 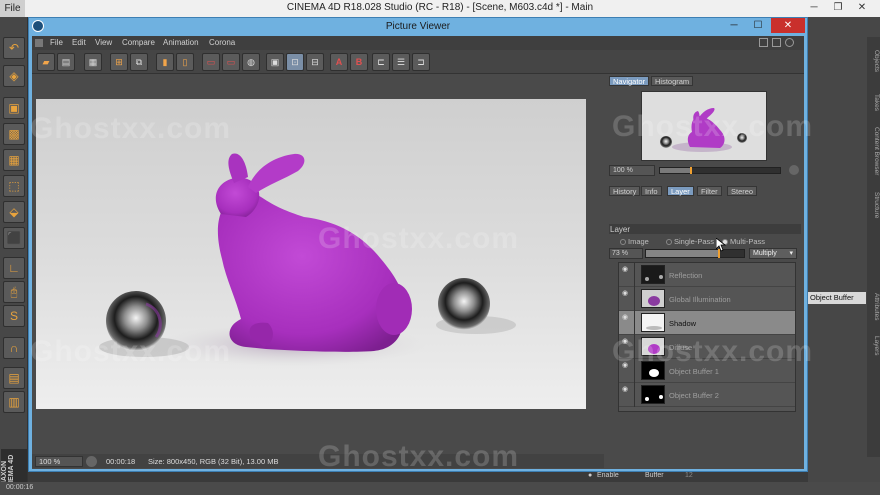 What do you see at coordinates (690, 241) in the screenshot?
I see `mode-single-pass-radio: Single-Pass` at bounding box center [690, 241].